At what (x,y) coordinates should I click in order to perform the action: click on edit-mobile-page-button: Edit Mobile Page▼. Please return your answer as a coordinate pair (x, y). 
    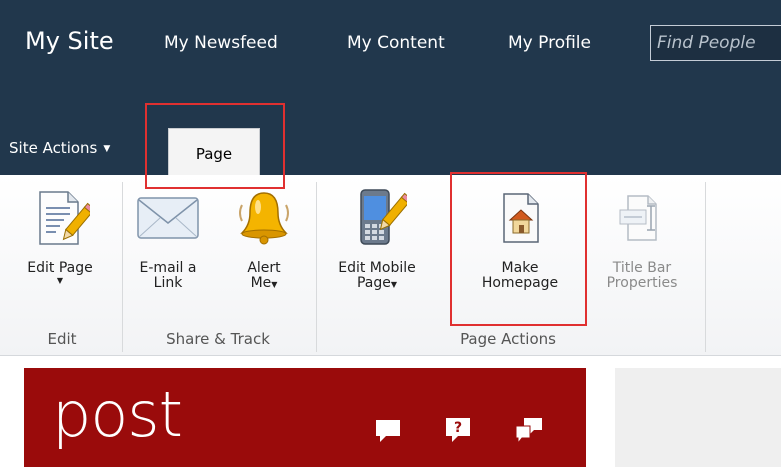
    Looking at the image, I should click on (377, 238).